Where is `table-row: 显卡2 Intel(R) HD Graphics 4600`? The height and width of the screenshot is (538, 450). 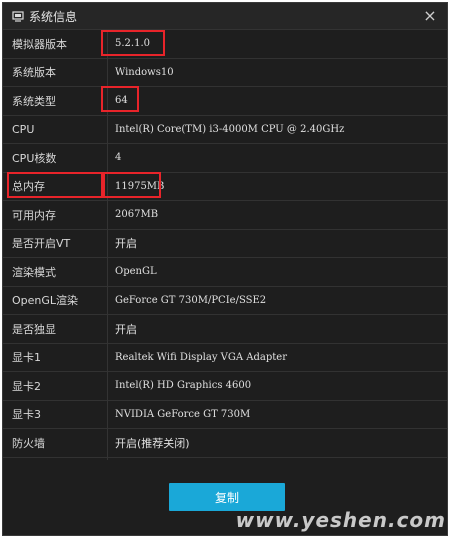 table-row: 显卡2 Intel(R) HD Graphics 4600 is located at coordinates (225, 386).